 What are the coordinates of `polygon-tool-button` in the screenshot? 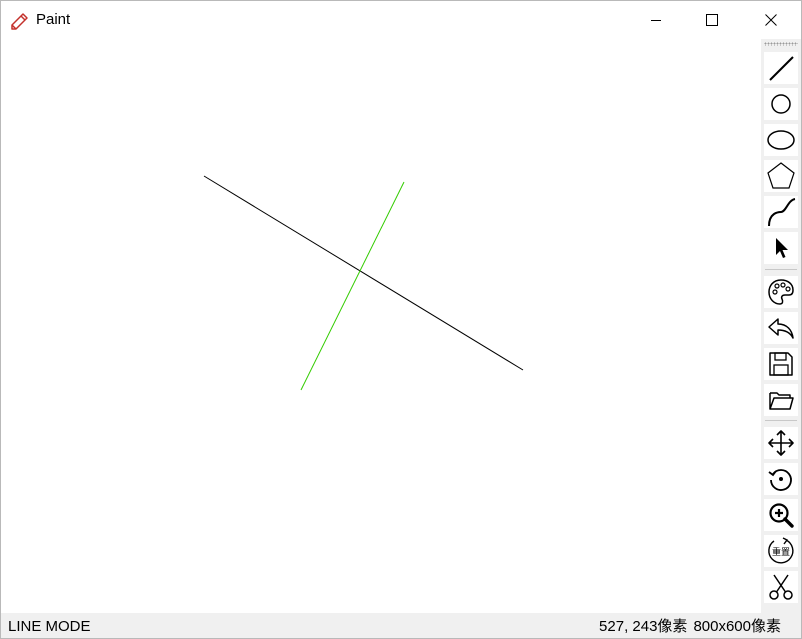 It's located at (781, 176).